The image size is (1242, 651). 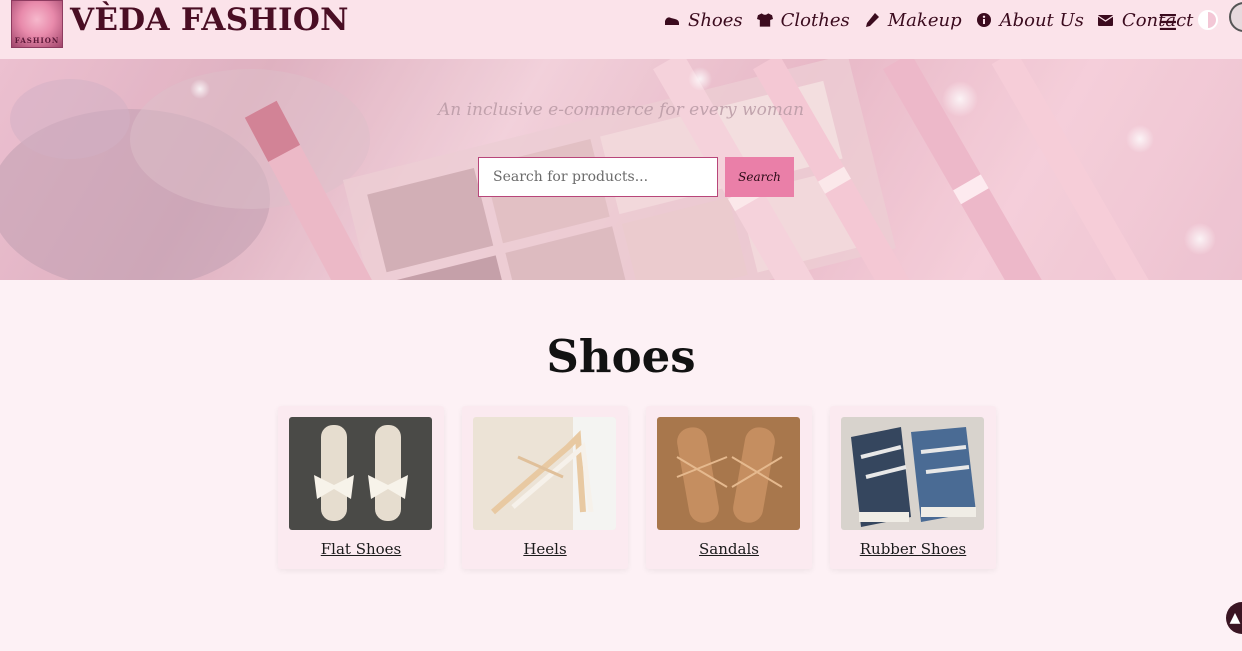 What do you see at coordinates (1041, 20) in the screenshot?
I see `nav-label: About Us` at bounding box center [1041, 20].